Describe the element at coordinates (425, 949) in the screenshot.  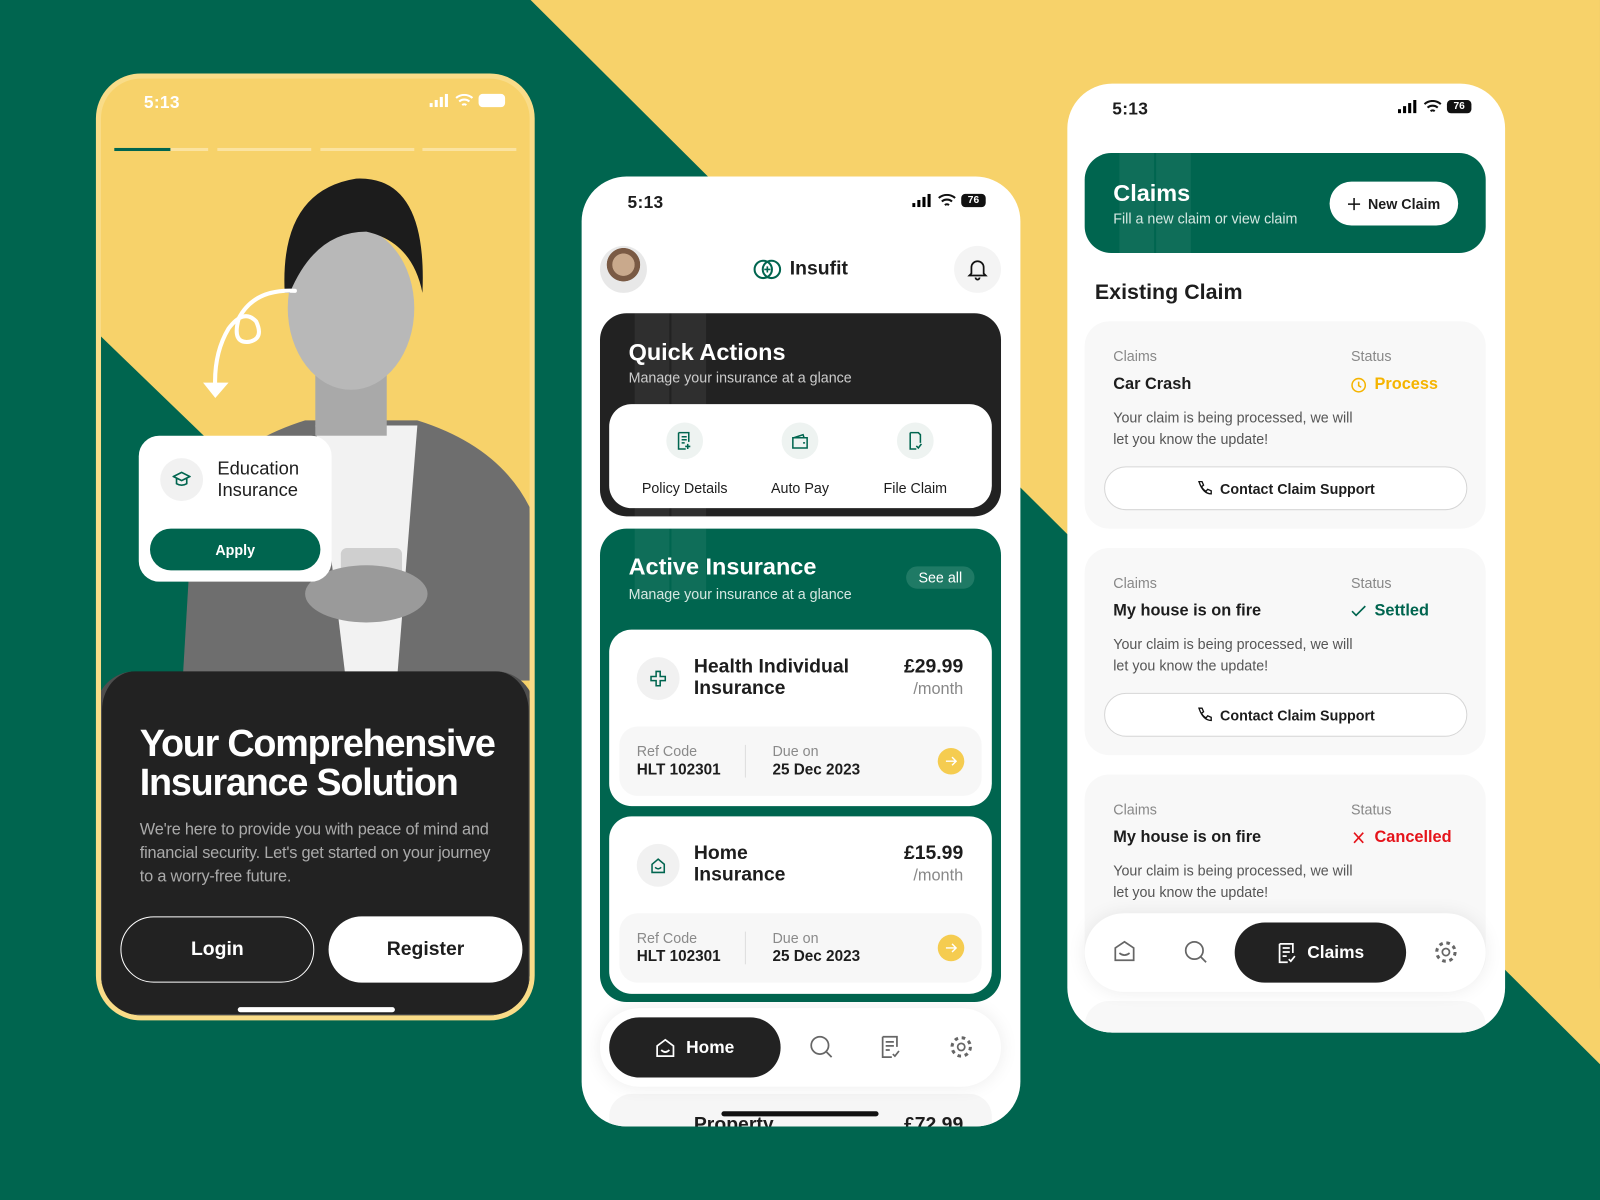
I see `register-button: Register` at that location.